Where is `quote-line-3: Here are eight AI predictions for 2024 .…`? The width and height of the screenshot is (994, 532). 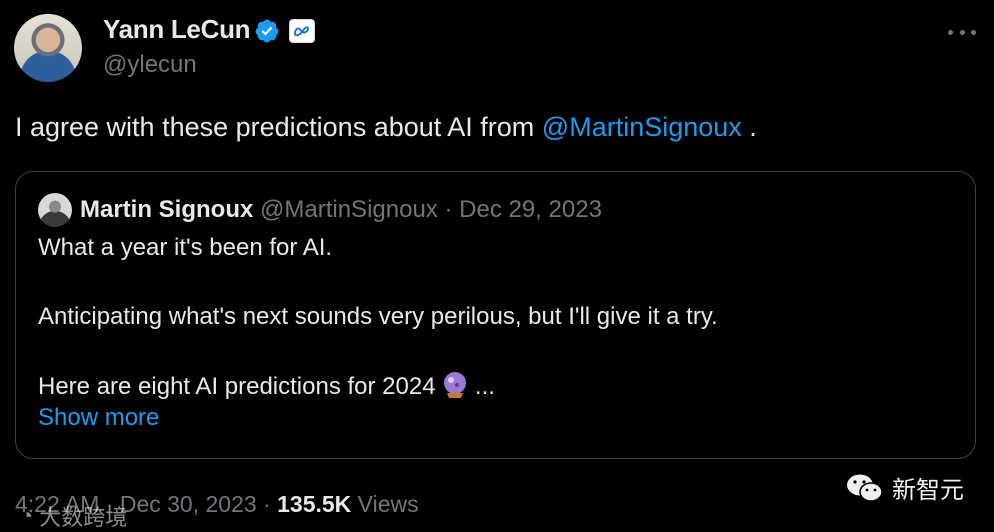
quote-line-3: Here are eight AI predictions for 2024 .… is located at coordinates (266, 385).